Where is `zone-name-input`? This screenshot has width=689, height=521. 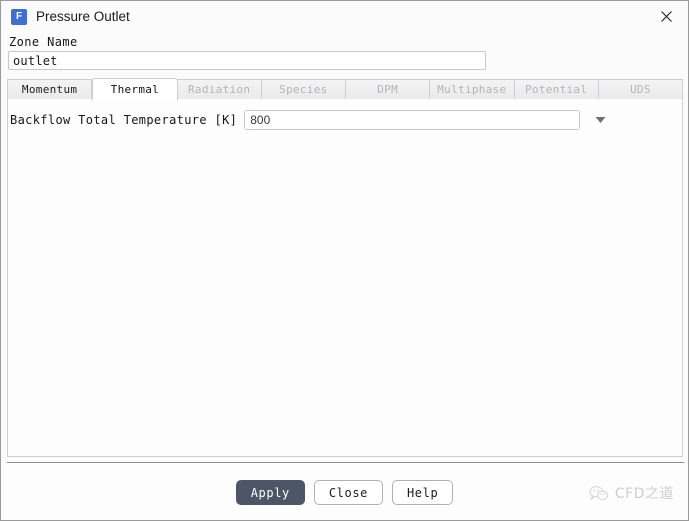
zone-name-input is located at coordinates (247, 60).